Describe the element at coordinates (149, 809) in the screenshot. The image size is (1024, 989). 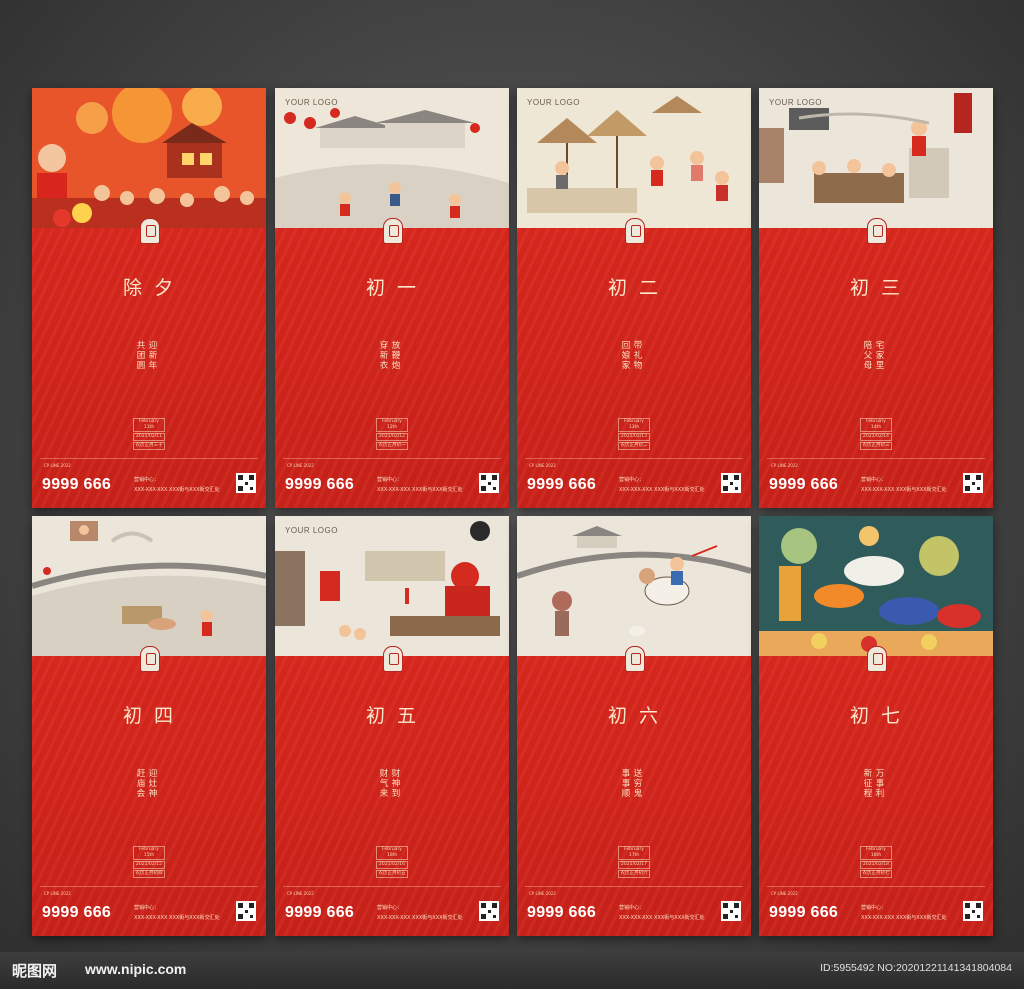
I see `subtitle-group: 迎灶神 赶庙会` at that location.